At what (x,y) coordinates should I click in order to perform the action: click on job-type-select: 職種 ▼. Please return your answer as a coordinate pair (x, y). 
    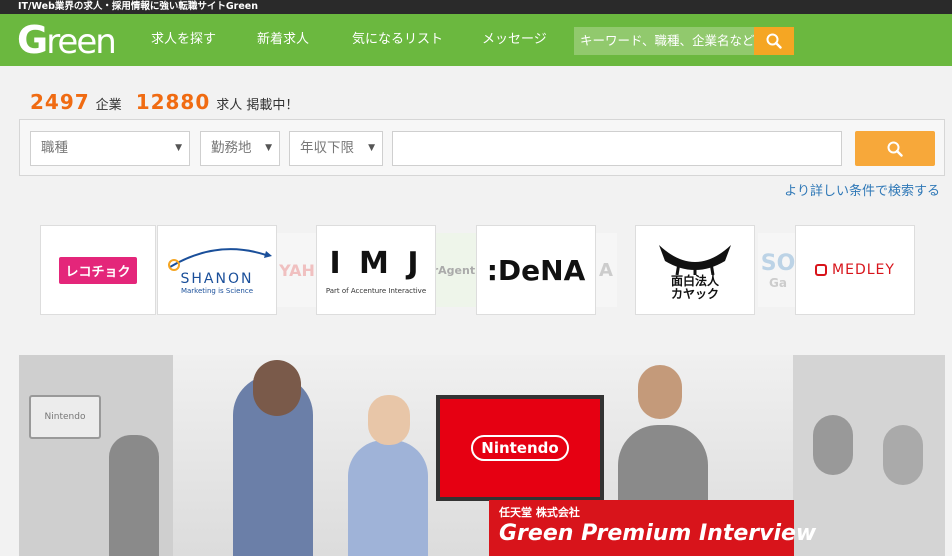
    Looking at the image, I should click on (110, 148).